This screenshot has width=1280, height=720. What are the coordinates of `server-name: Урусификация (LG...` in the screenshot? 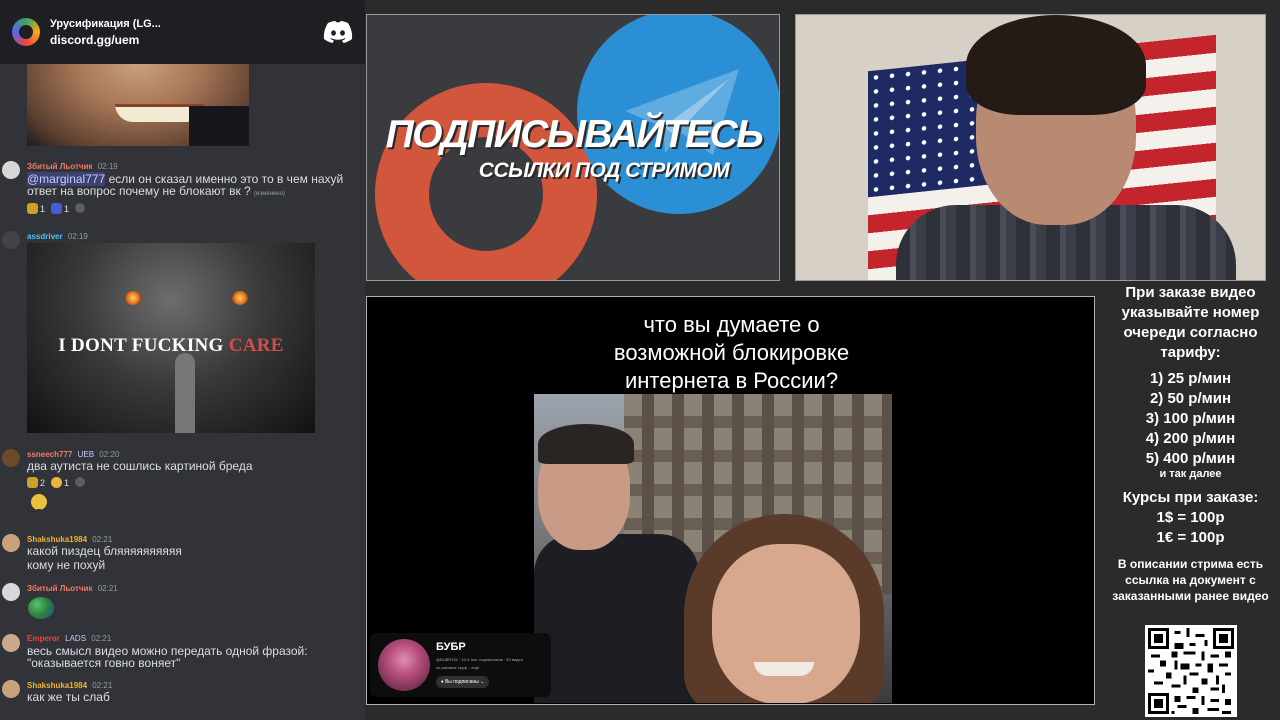 It's located at (105, 23).